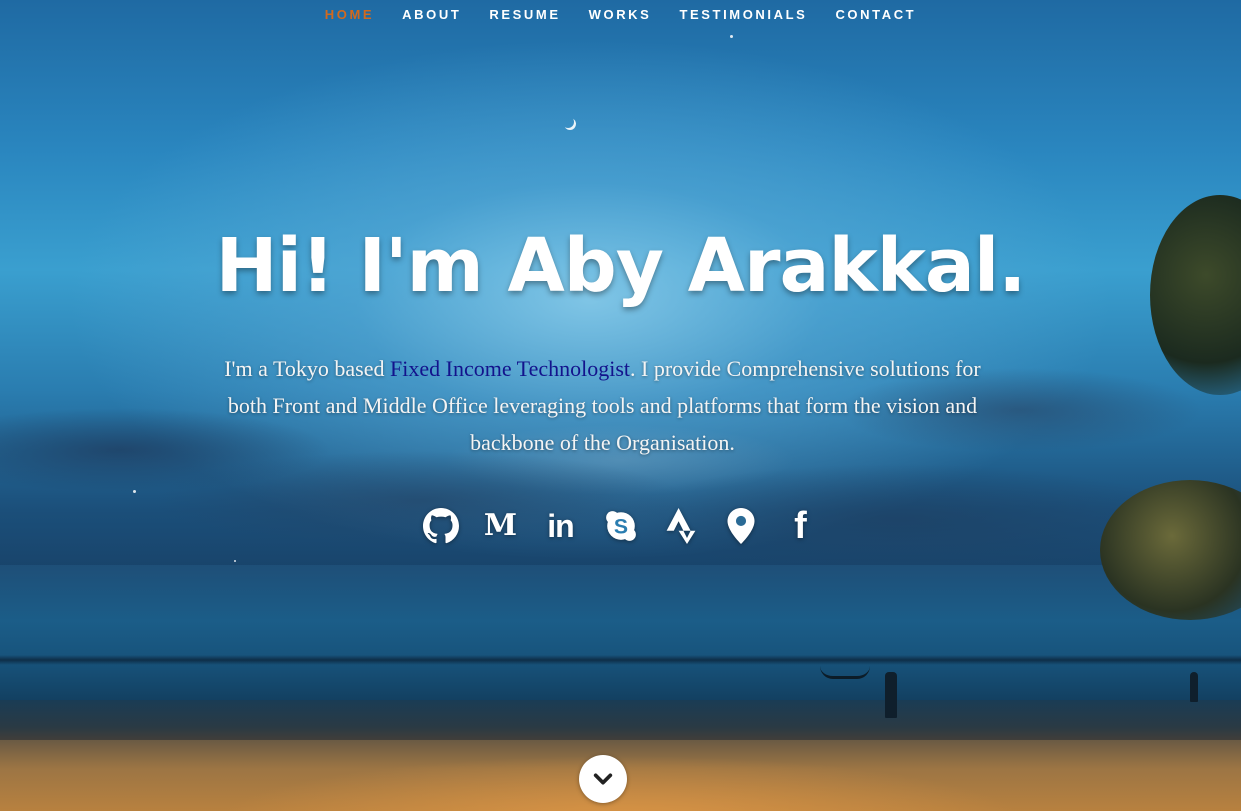  I want to click on scroll-down-button, so click(603, 779).